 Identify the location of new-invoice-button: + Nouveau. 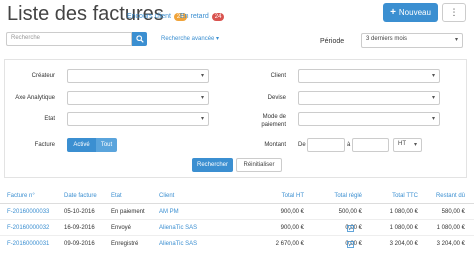
(410, 12).